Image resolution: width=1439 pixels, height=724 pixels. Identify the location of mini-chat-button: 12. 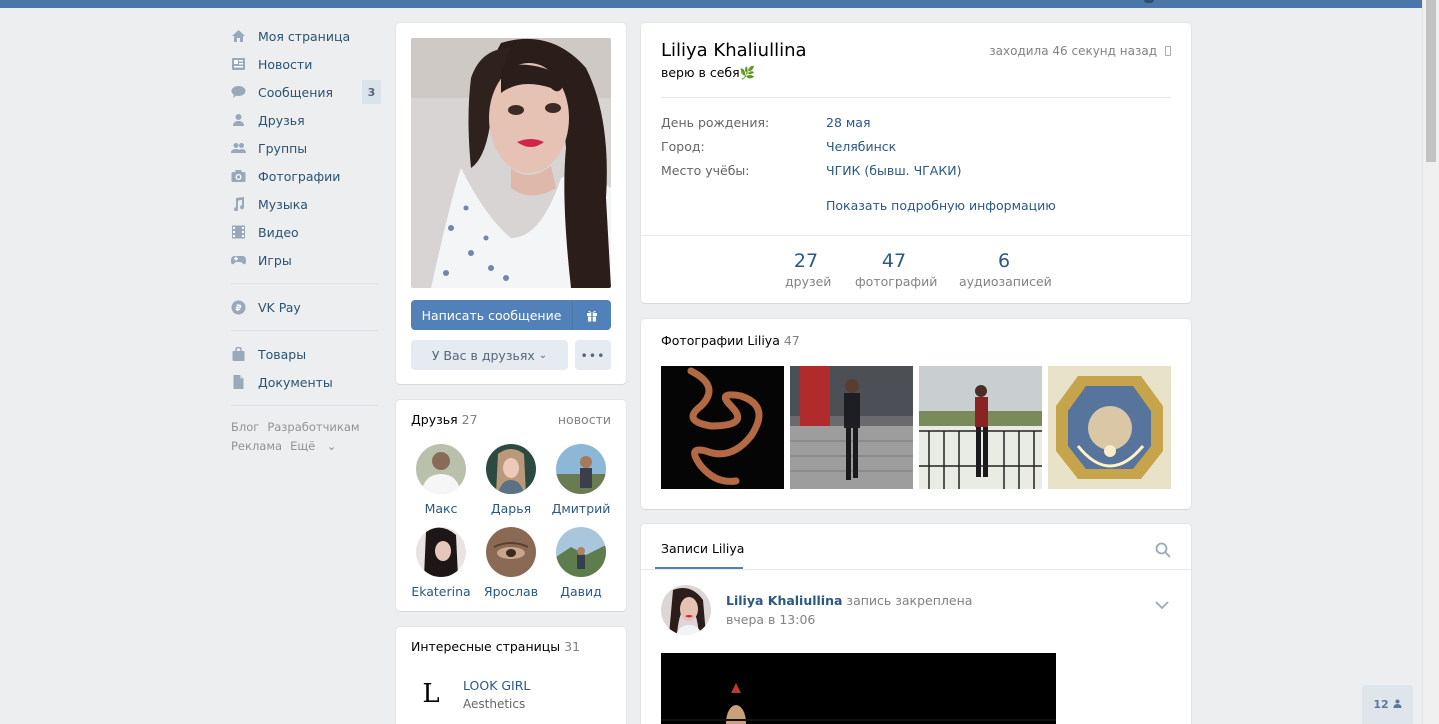
(1387, 704).